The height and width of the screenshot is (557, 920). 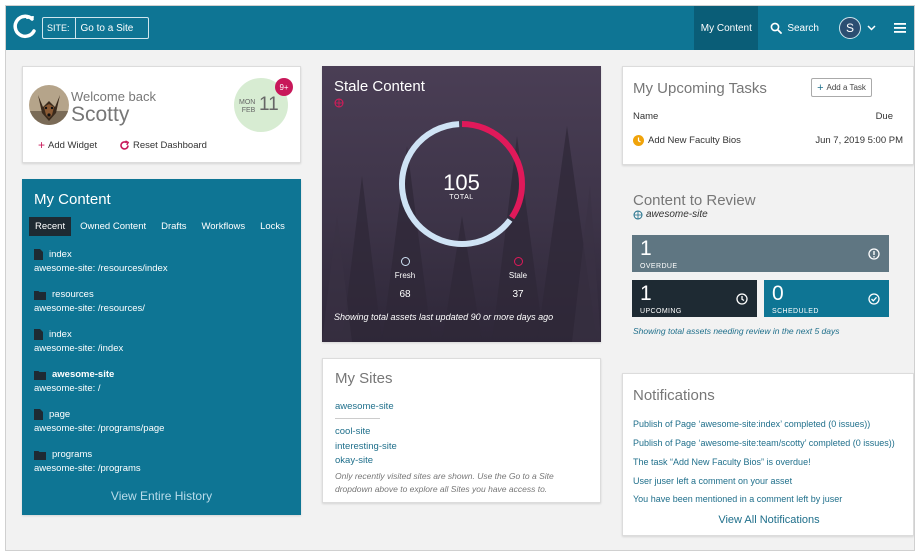 I want to click on notification-item: User juser left a comment on your asset, so click(x=712, y=481).